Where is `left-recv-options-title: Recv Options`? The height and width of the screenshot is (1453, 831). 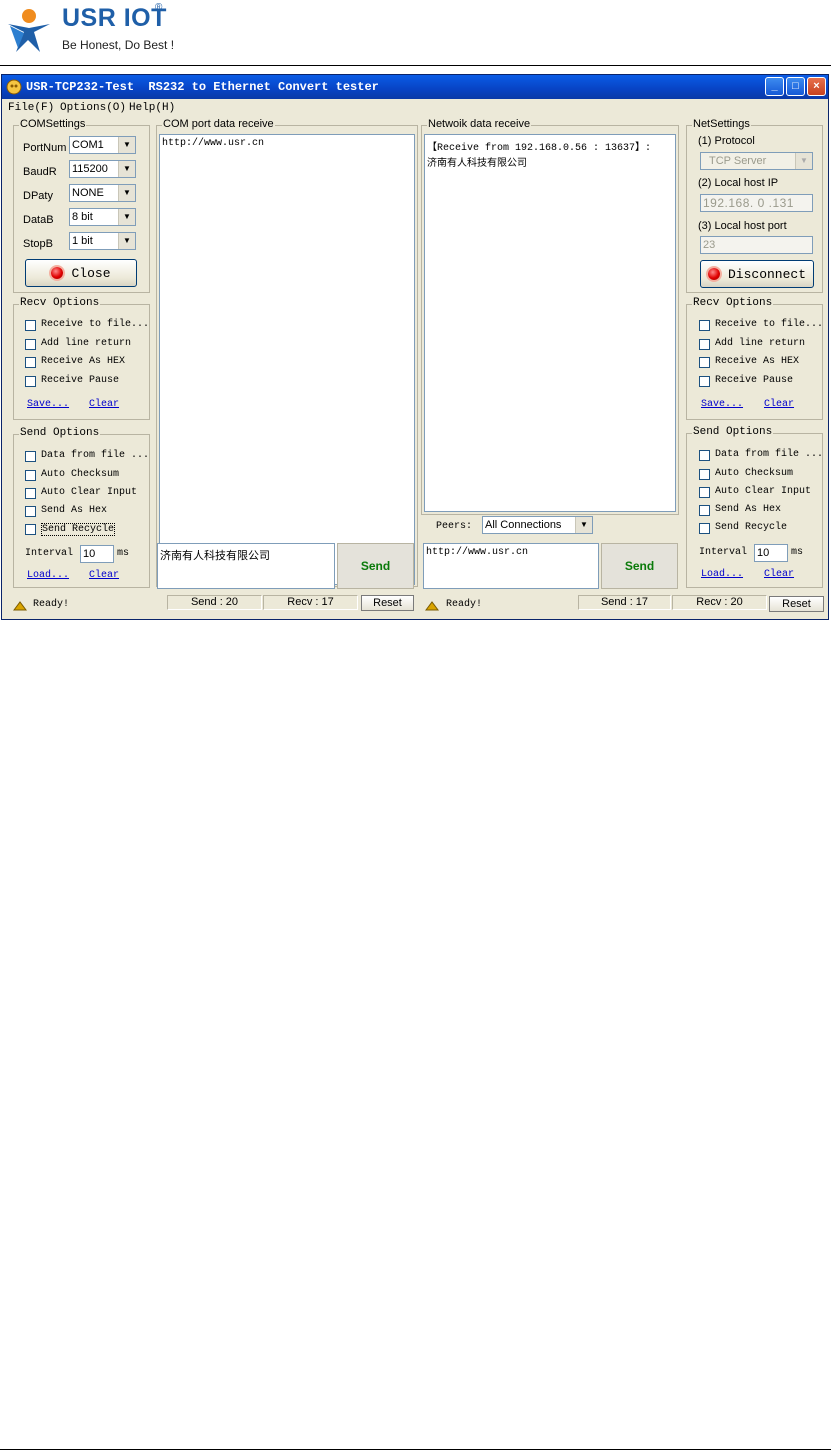 left-recv-options-title: Recv Options is located at coordinates (60, 303).